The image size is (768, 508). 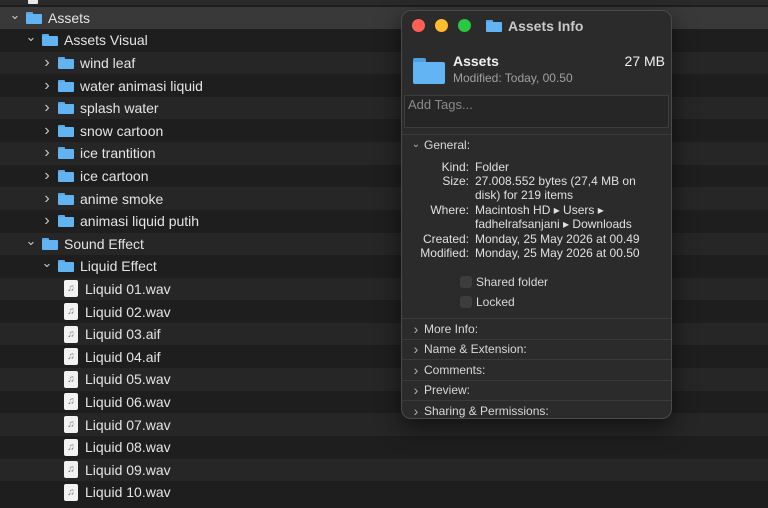 I want to click on window-title-group: Assets Info, so click(x=534, y=26).